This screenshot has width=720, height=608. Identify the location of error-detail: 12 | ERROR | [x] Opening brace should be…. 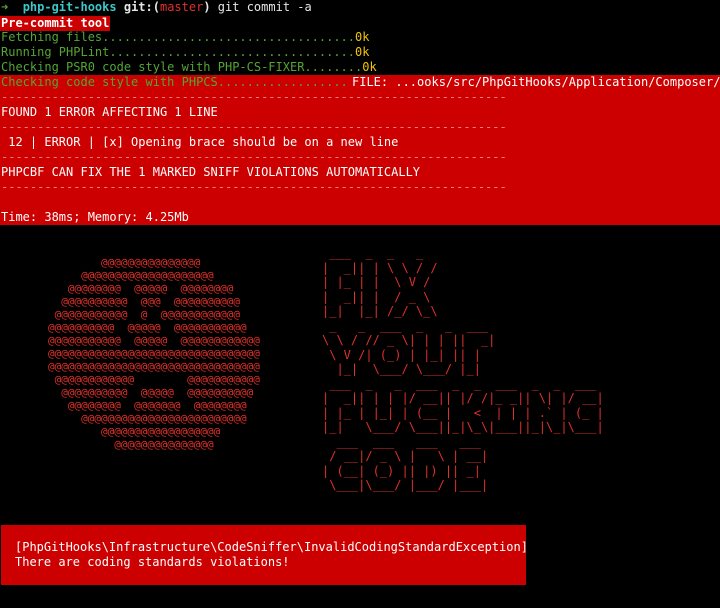
(200, 142).